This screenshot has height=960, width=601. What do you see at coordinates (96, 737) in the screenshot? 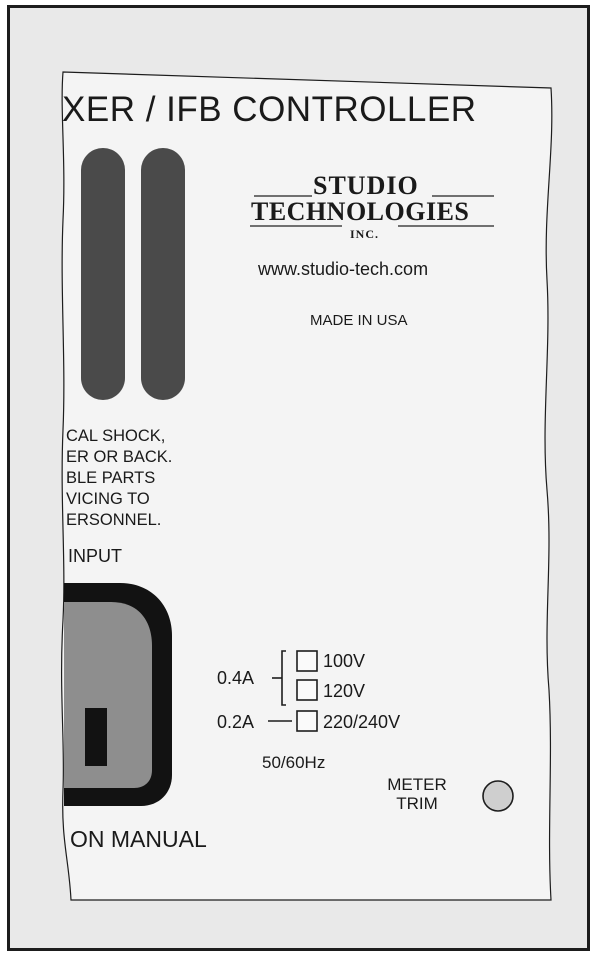
I see `inlet-pin` at bounding box center [96, 737].